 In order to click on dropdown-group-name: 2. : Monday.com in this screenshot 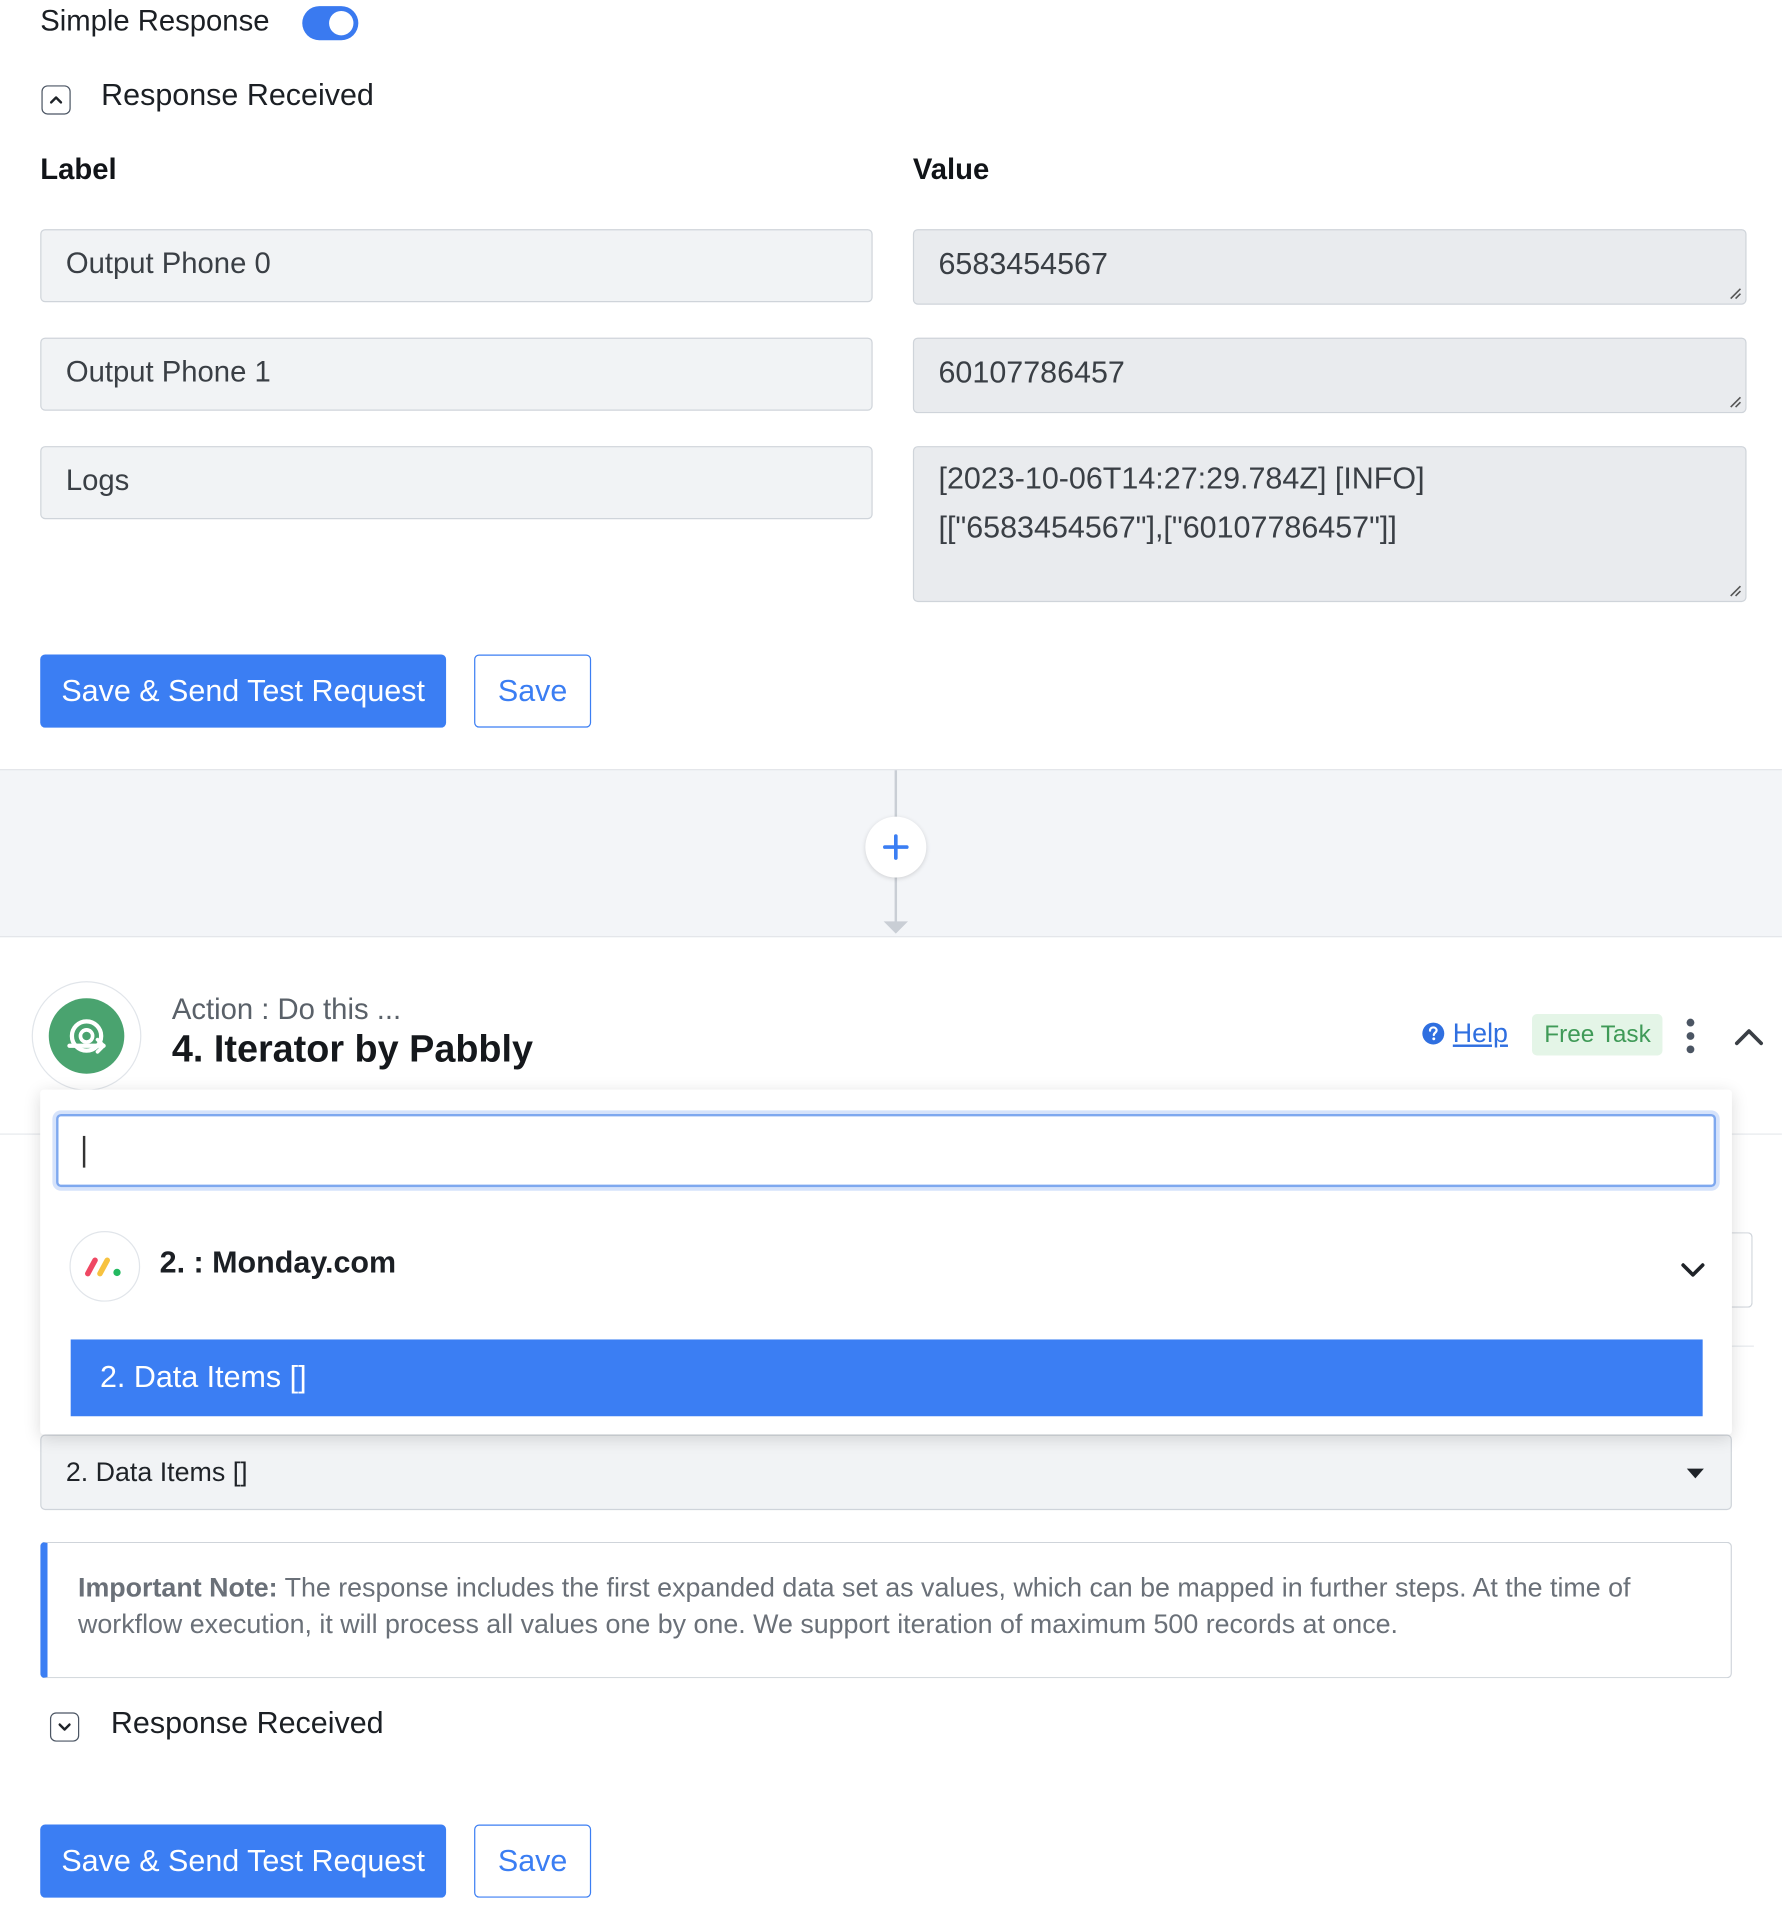, I will do `click(278, 1262)`.